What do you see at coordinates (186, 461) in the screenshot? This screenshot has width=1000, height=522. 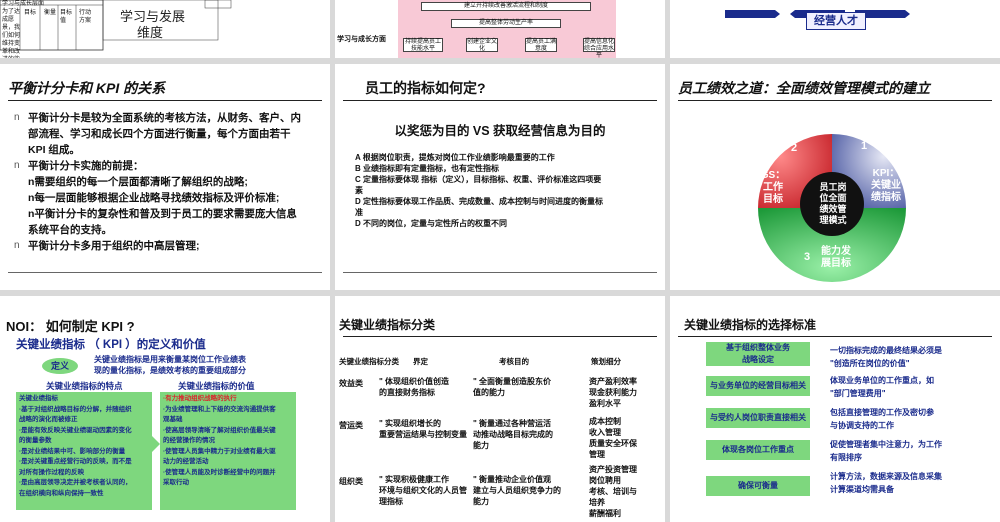 I see `kpi-value-line: 动力的经营活动` at bounding box center [186, 461].